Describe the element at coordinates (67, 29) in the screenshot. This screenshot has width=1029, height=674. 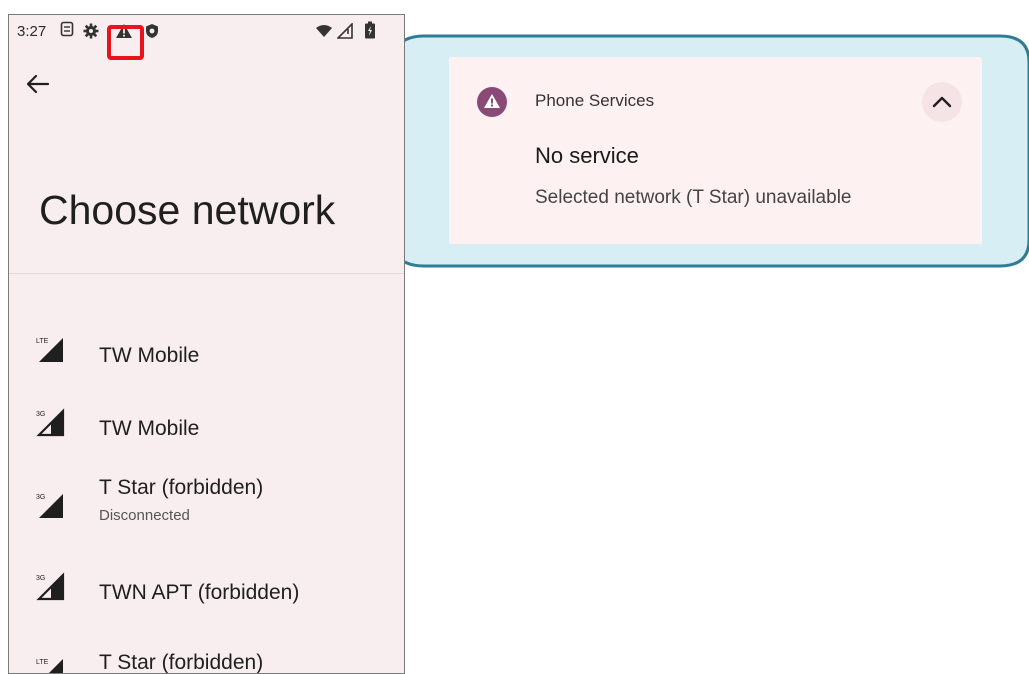
I see `sim-icon` at that location.